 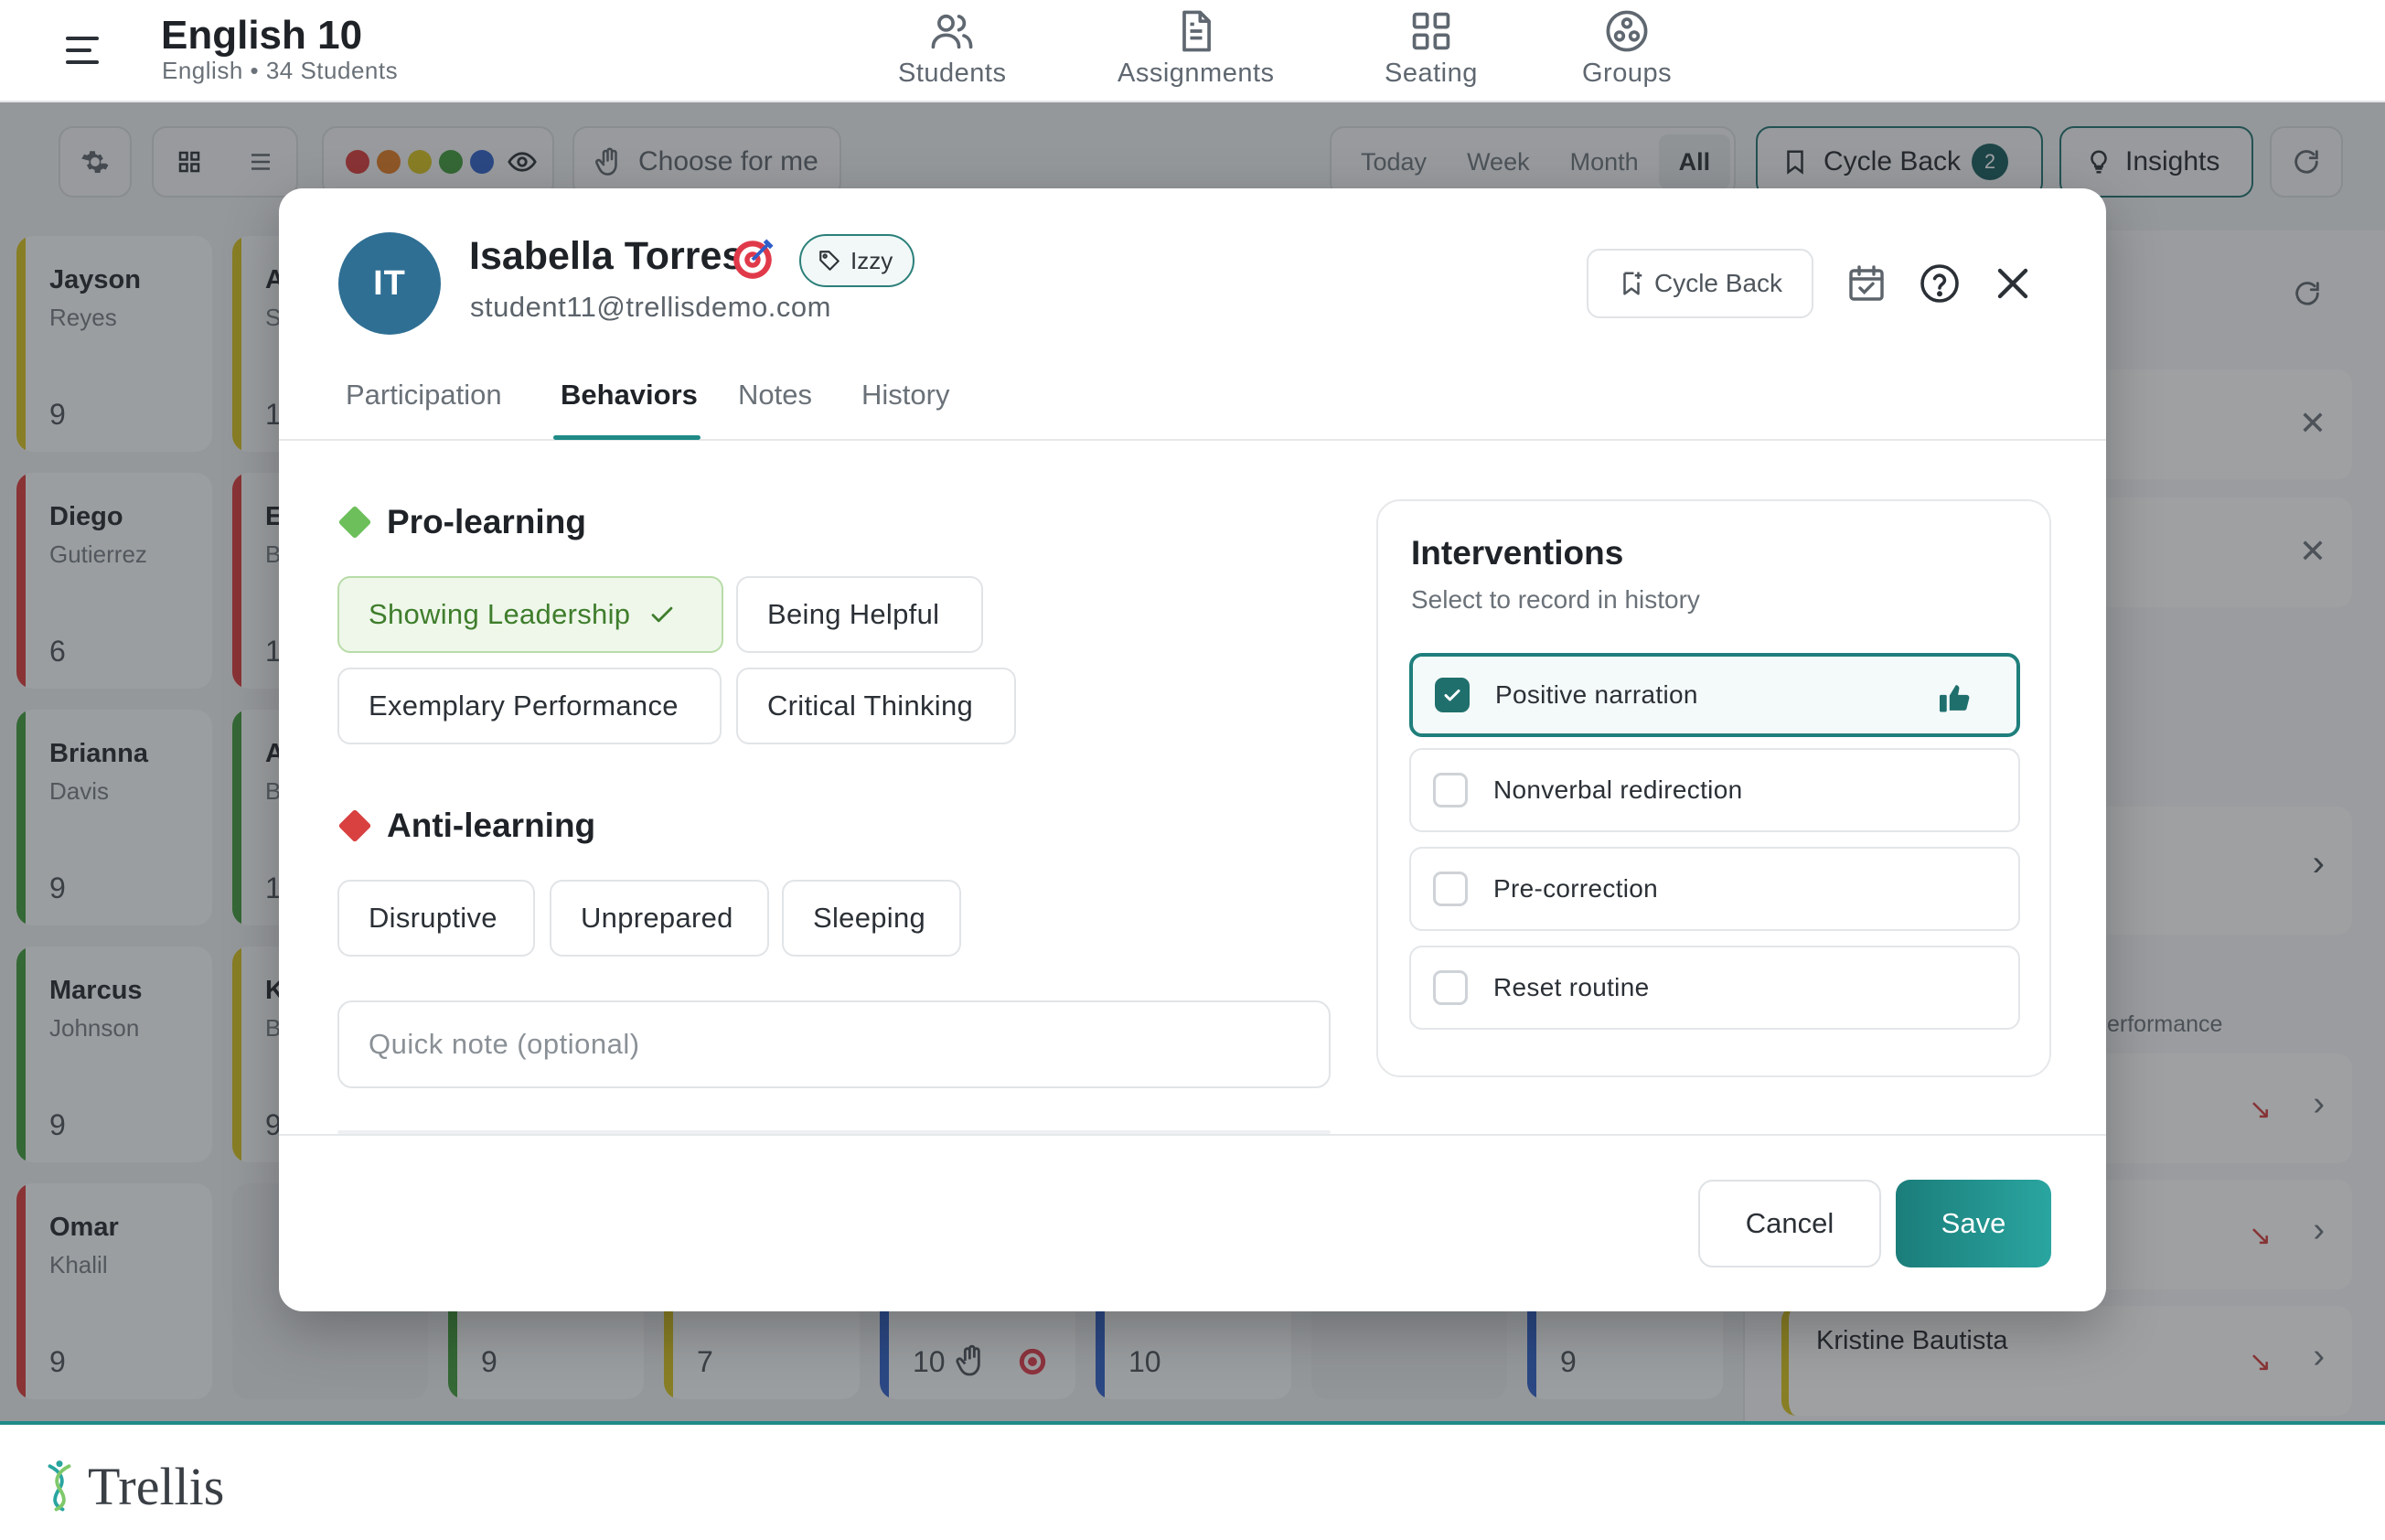 I want to click on tab-history: History, so click(x=905, y=396).